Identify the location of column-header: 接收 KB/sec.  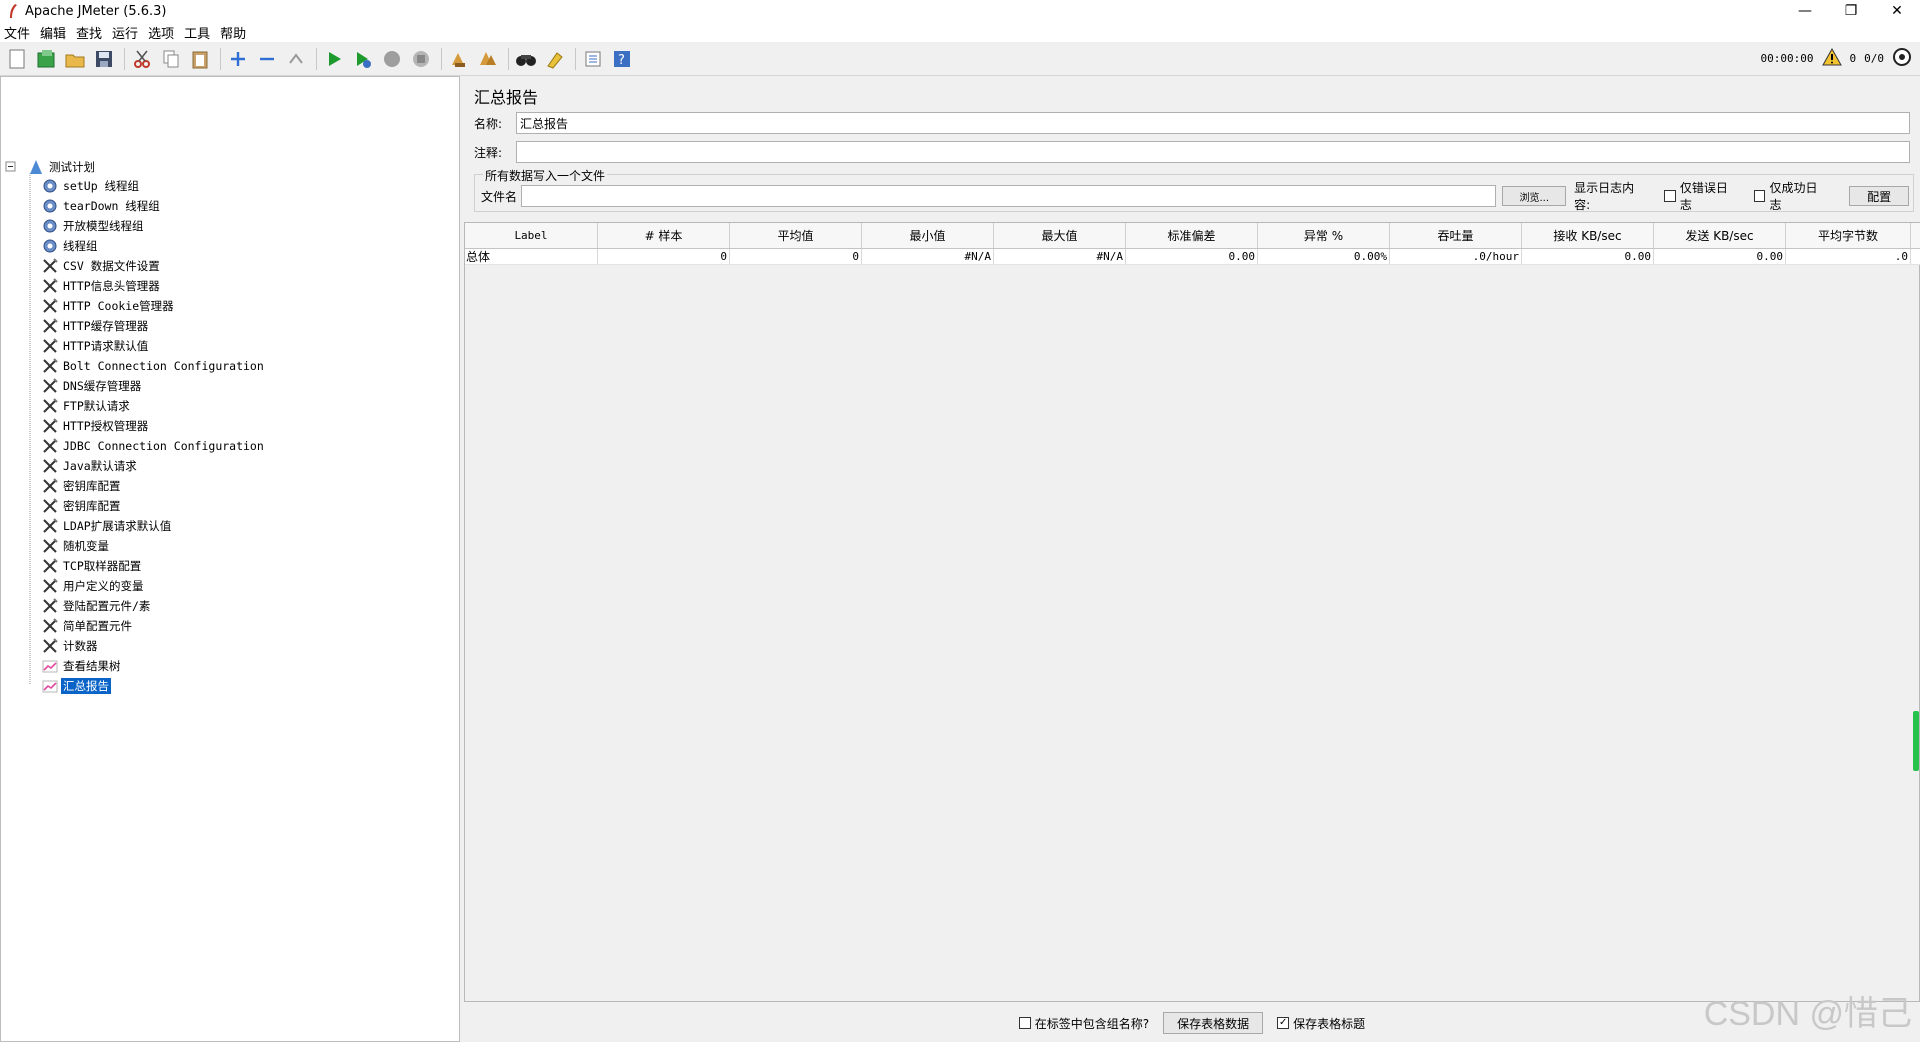
(1588, 235).